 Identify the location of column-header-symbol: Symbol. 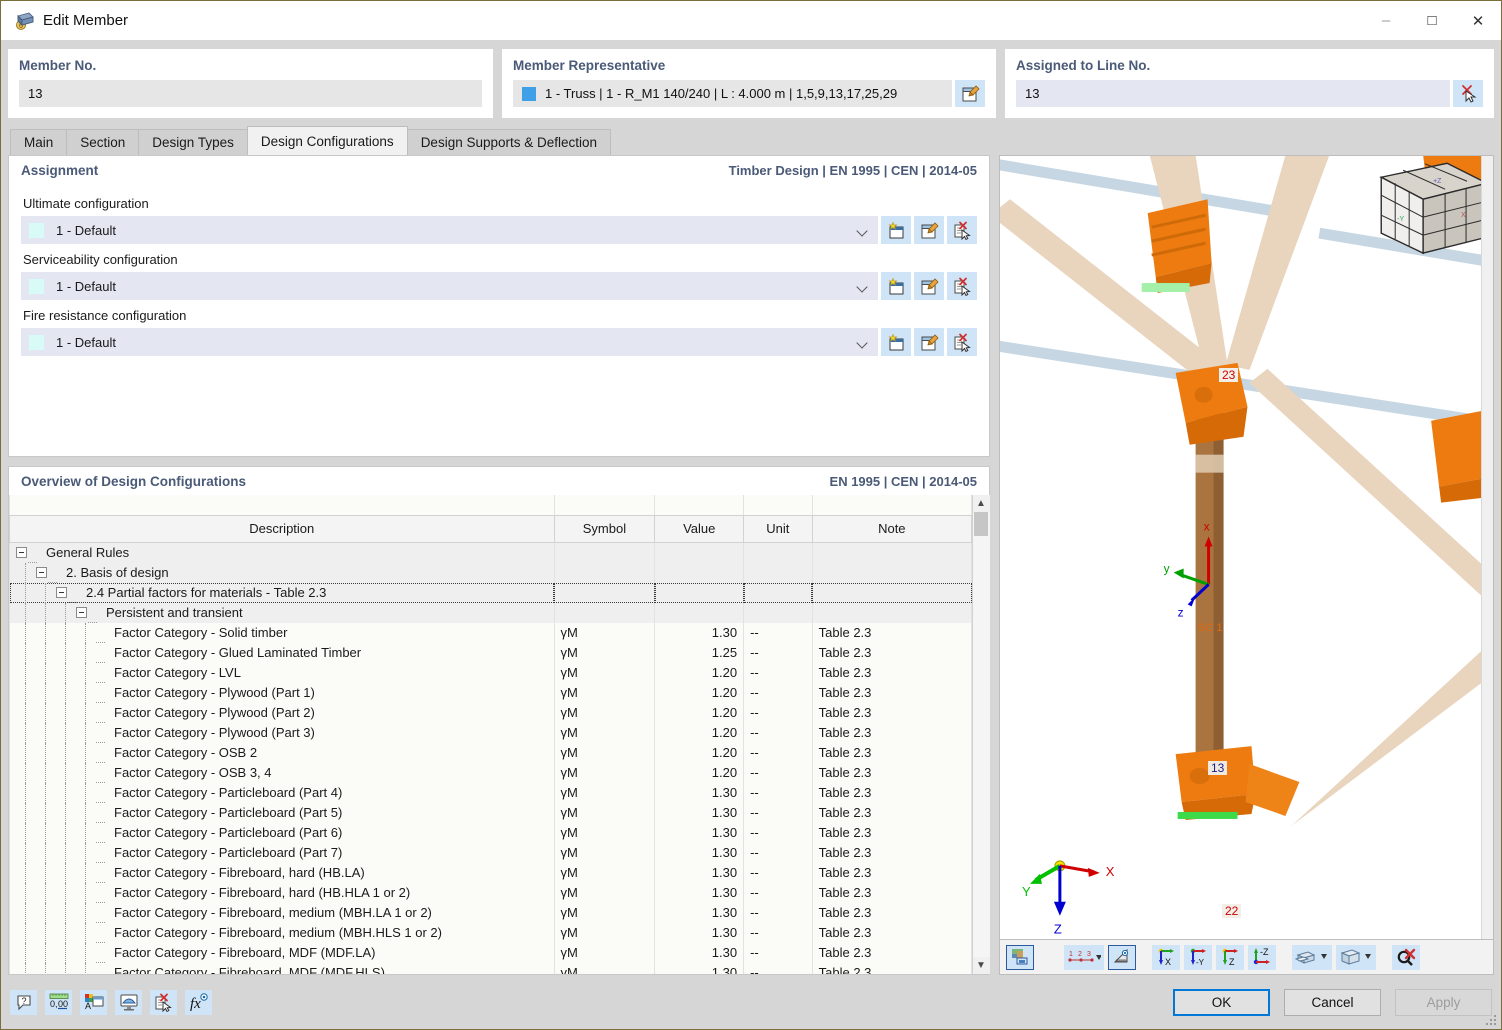
(604, 529).